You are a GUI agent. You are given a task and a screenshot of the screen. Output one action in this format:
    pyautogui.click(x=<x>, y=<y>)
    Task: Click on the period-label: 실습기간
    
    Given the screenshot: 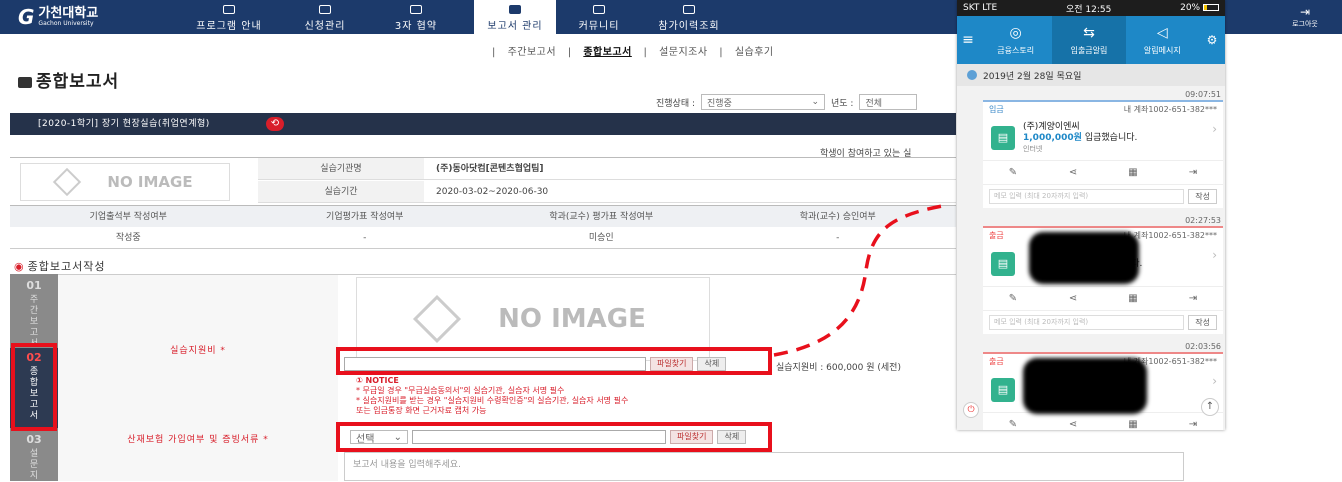 What is the action you would take?
    pyautogui.click(x=341, y=192)
    